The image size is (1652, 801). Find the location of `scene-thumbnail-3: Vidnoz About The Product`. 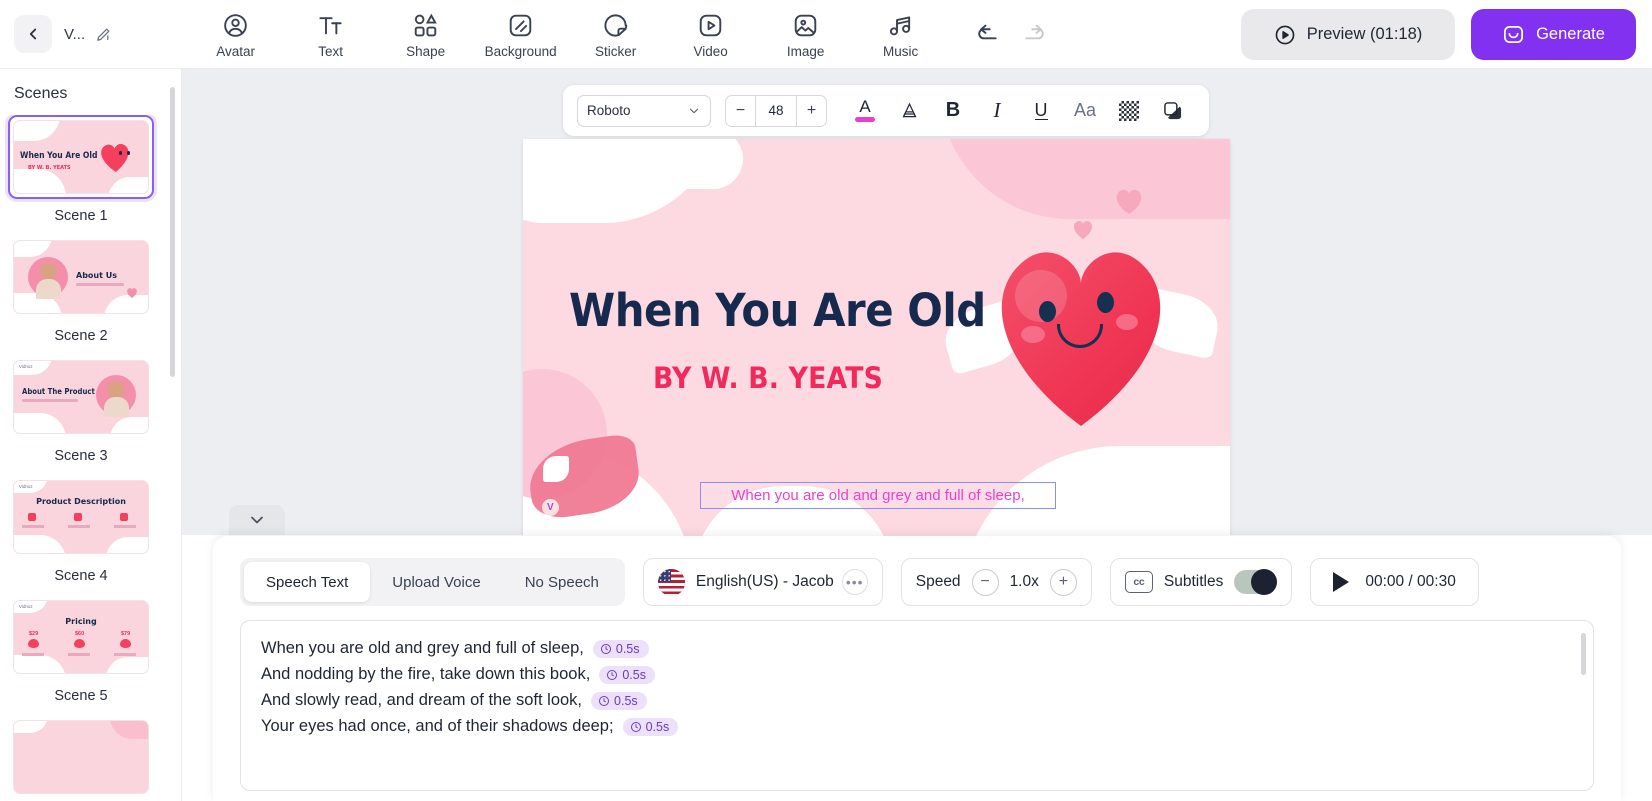

scene-thumbnail-3: Vidnoz About The Product is located at coordinates (81, 397).